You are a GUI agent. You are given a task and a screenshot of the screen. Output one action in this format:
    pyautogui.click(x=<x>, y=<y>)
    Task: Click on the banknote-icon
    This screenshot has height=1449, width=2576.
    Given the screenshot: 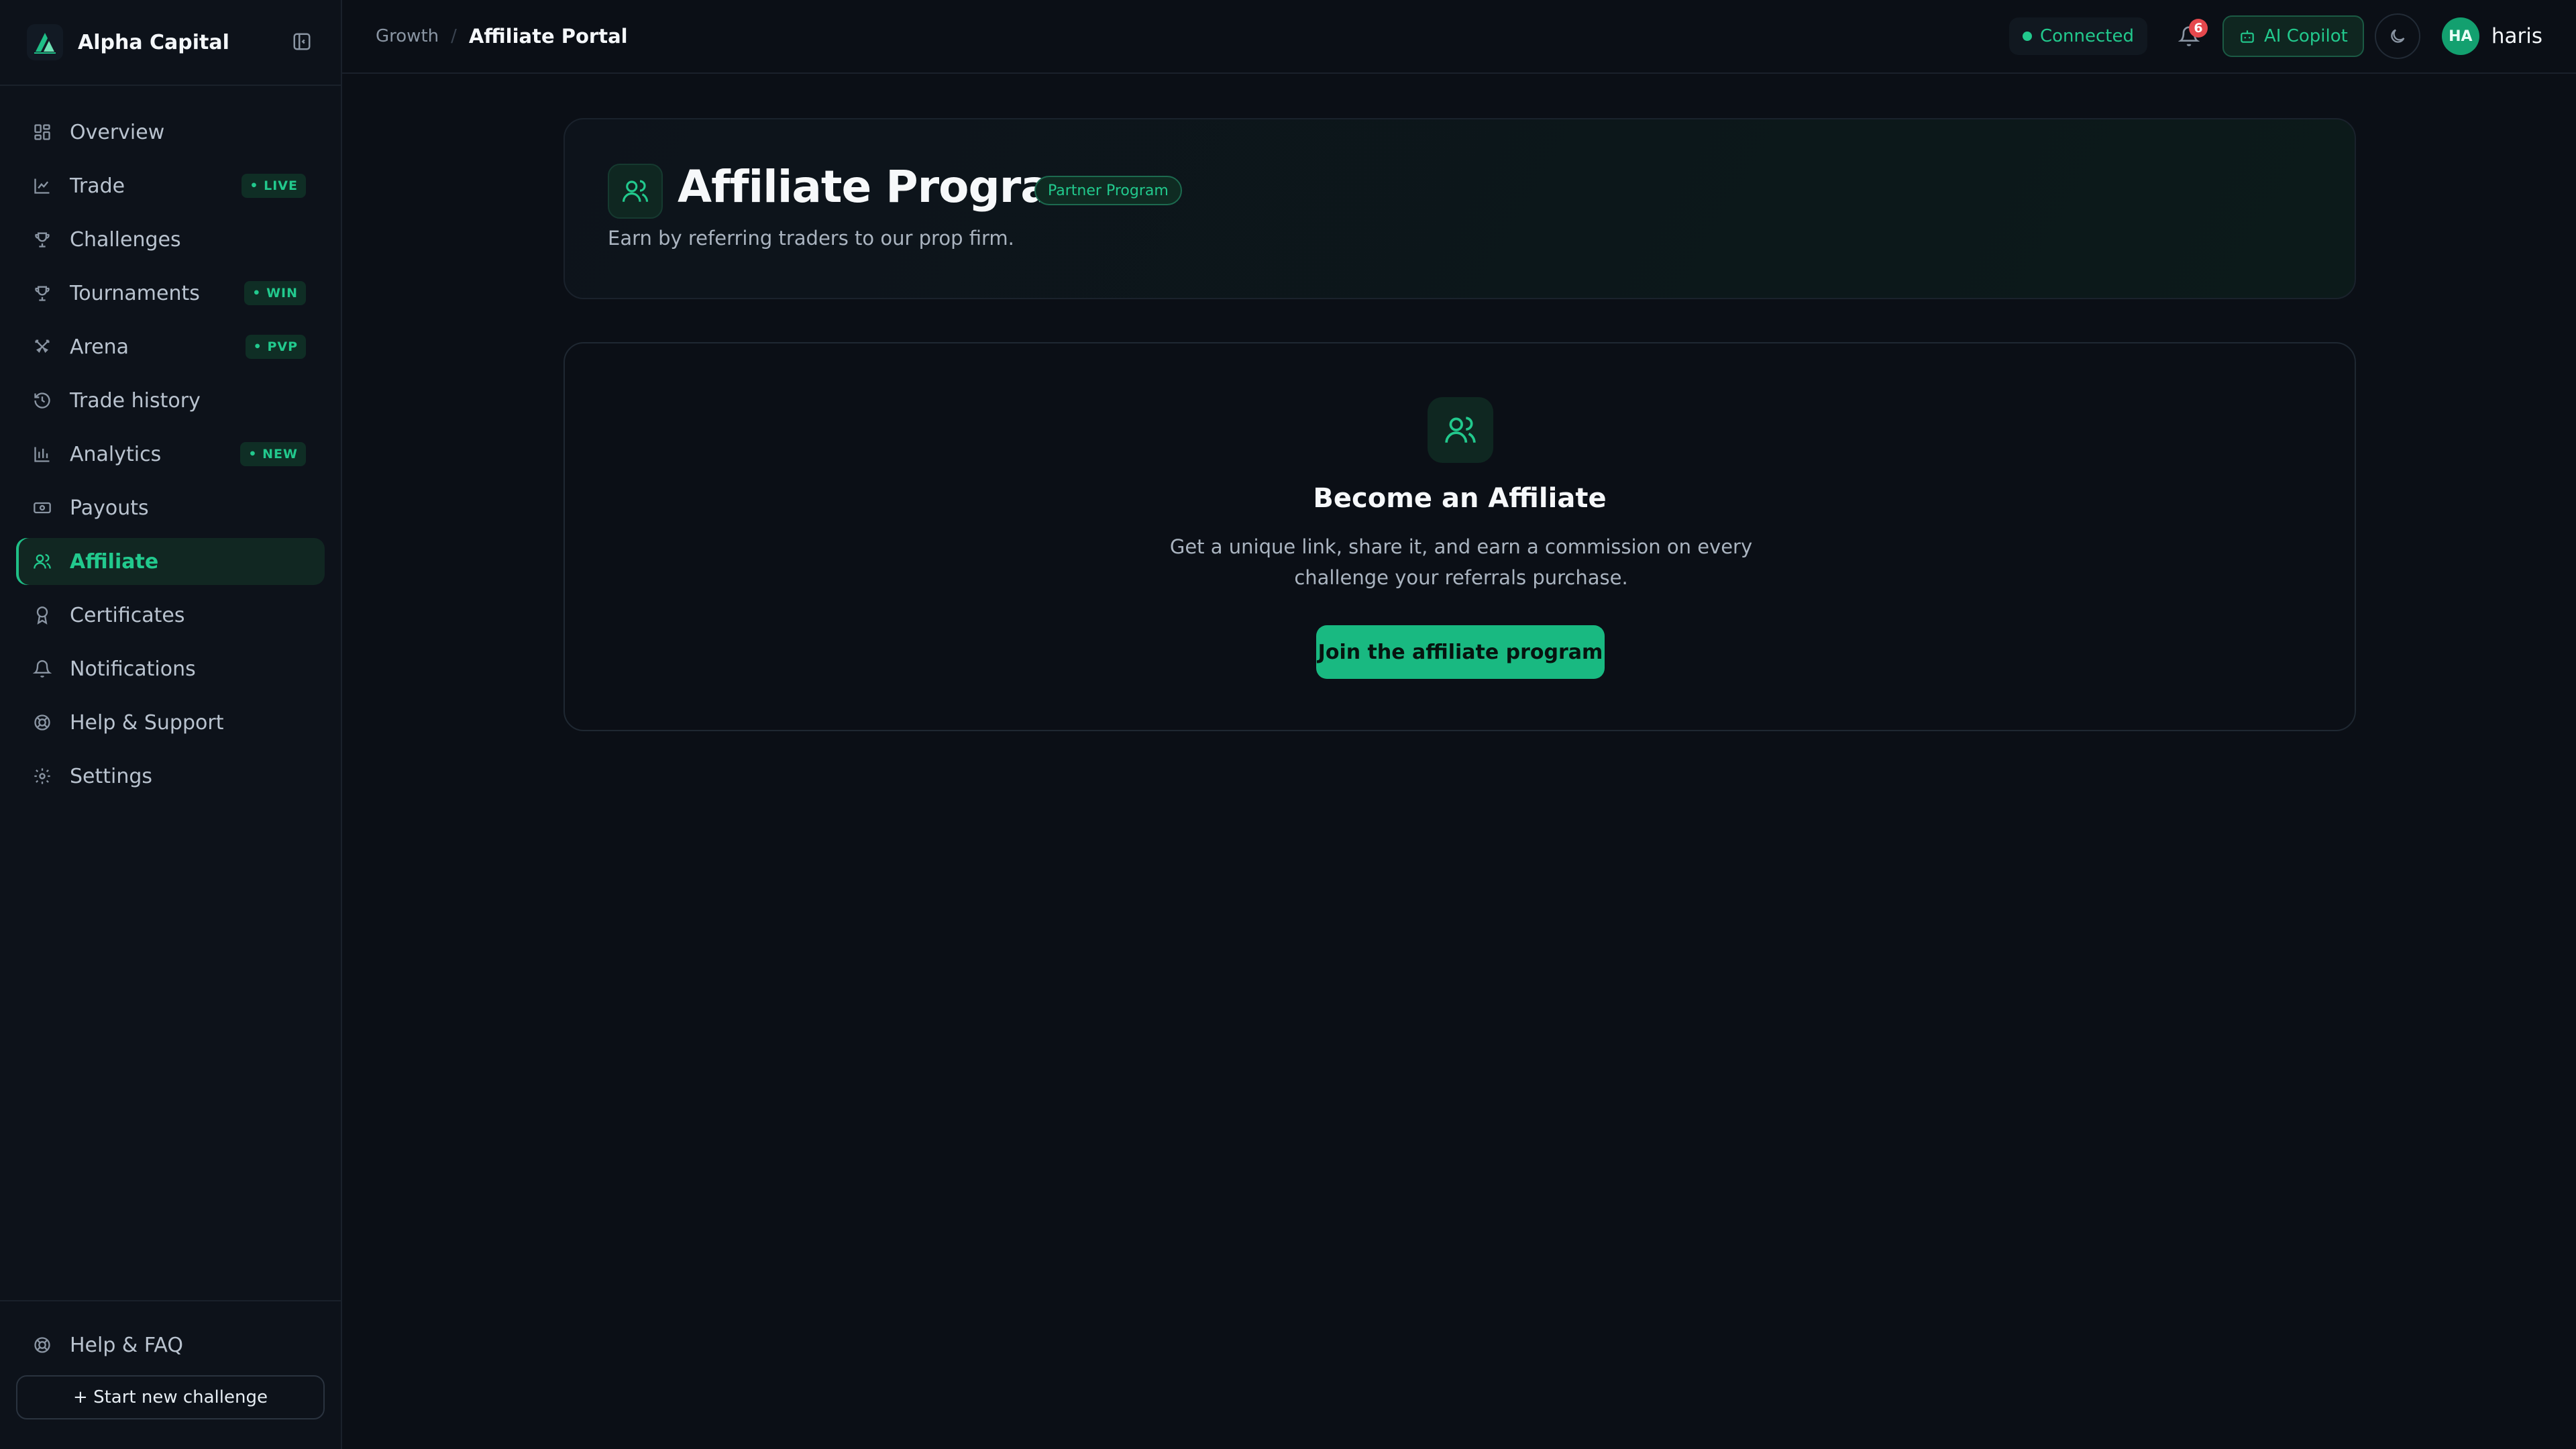 What is the action you would take?
    pyautogui.click(x=42, y=508)
    